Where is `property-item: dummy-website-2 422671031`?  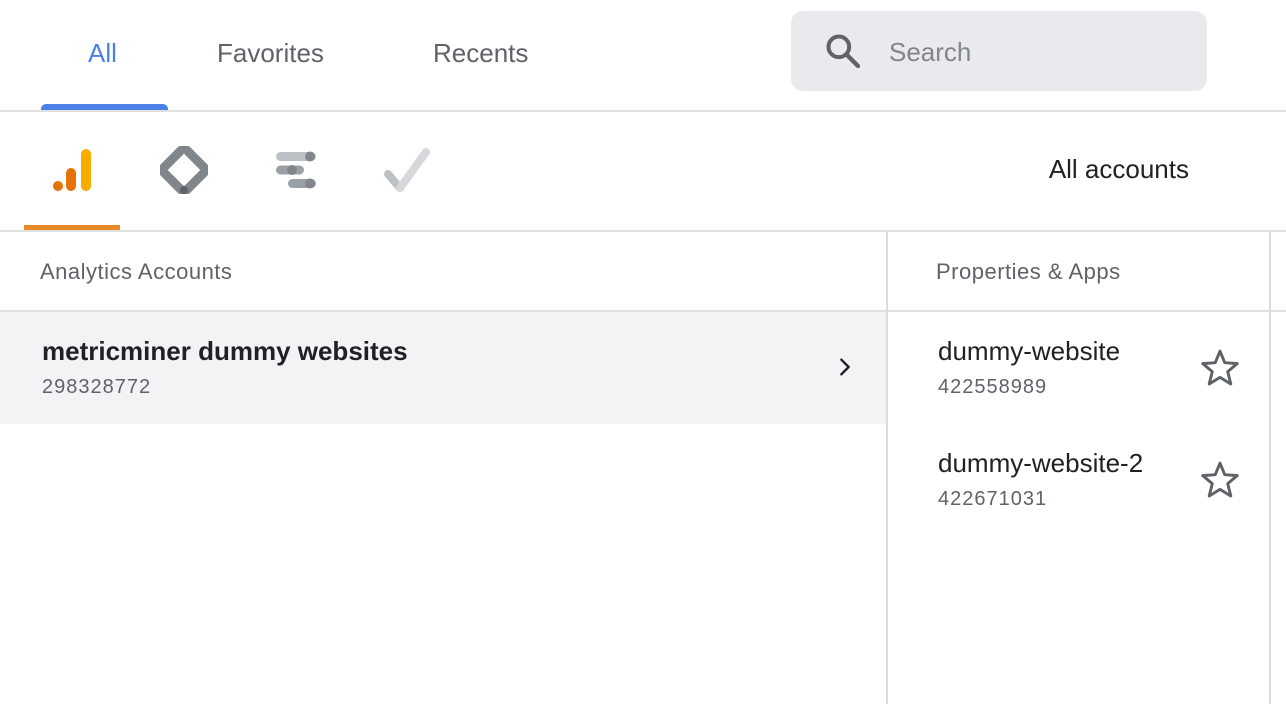
property-item: dummy-website-2 422671031 is located at coordinates (1078, 480).